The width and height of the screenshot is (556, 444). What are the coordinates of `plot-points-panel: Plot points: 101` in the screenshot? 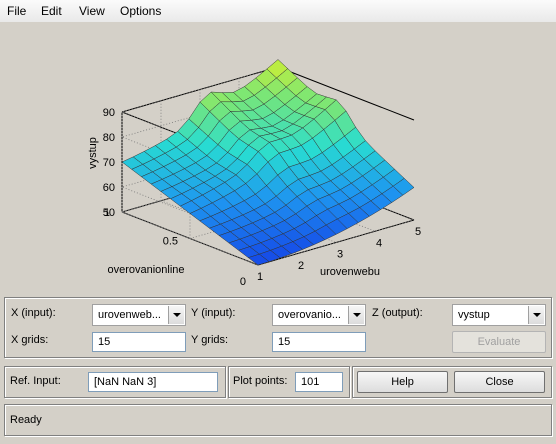 It's located at (289, 382).